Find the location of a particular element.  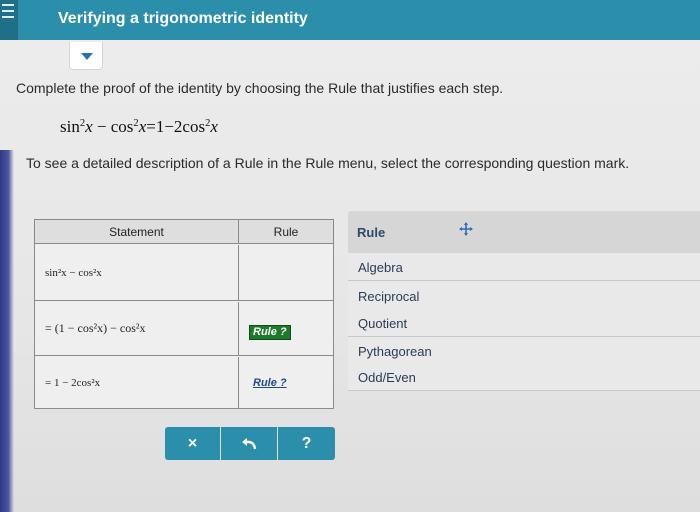

statement-cell: = (1 − cos²x) − cos²x is located at coordinates (137, 328).